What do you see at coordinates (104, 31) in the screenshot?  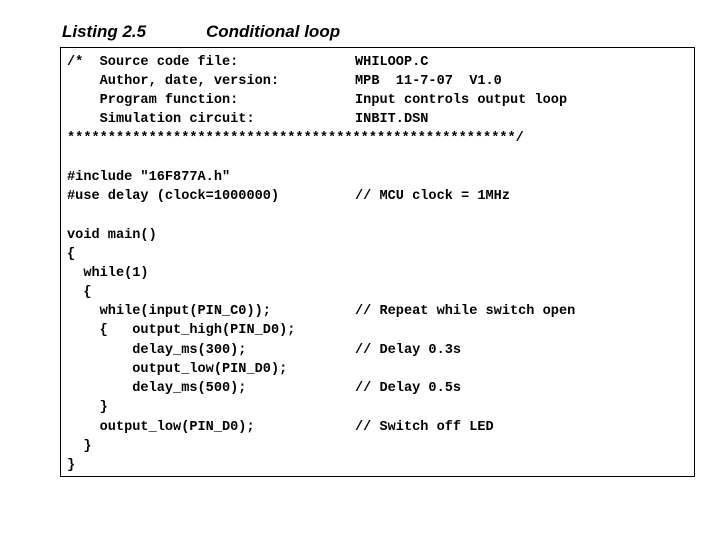 I see `listing-number: Listing 2.5` at bounding box center [104, 31].